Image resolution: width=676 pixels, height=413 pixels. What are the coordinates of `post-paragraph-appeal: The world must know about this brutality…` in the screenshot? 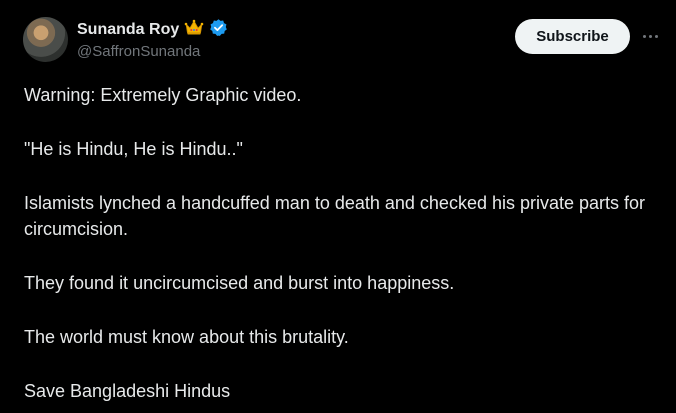 It's located at (186, 337).